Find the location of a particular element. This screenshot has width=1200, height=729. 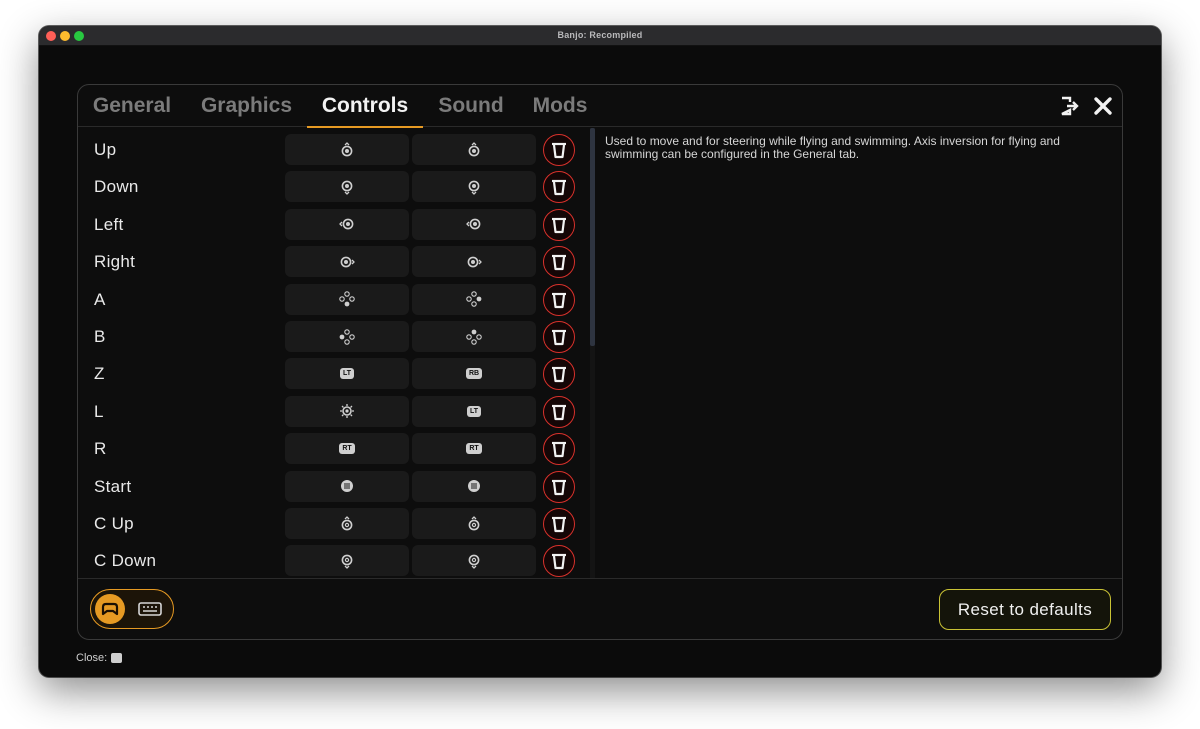

binding-label: Start is located at coordinates (113, 486).